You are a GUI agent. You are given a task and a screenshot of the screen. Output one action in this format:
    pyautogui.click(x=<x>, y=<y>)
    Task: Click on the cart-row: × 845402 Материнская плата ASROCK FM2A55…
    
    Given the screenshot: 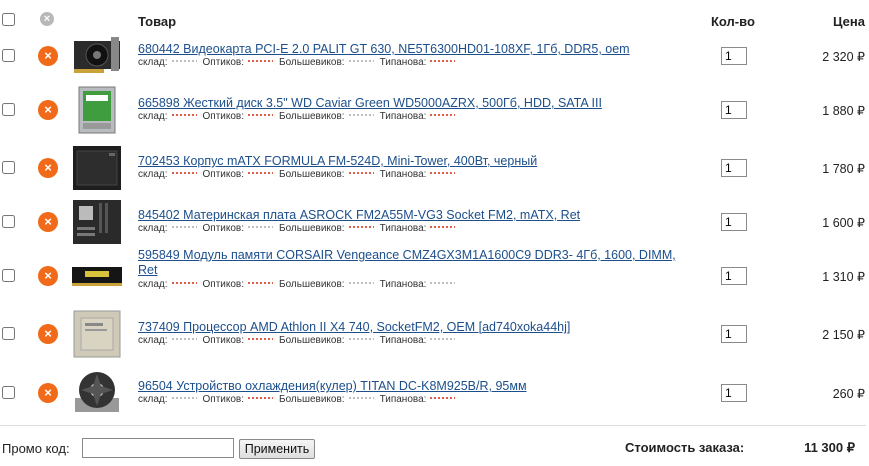 What is the action you would take?
    pyautogui.click(x=434, y=222)
    